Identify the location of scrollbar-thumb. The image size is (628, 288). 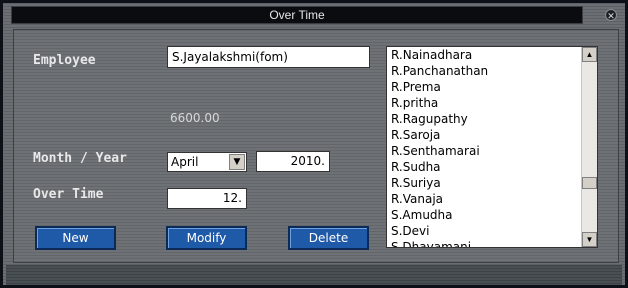
(589, 183).